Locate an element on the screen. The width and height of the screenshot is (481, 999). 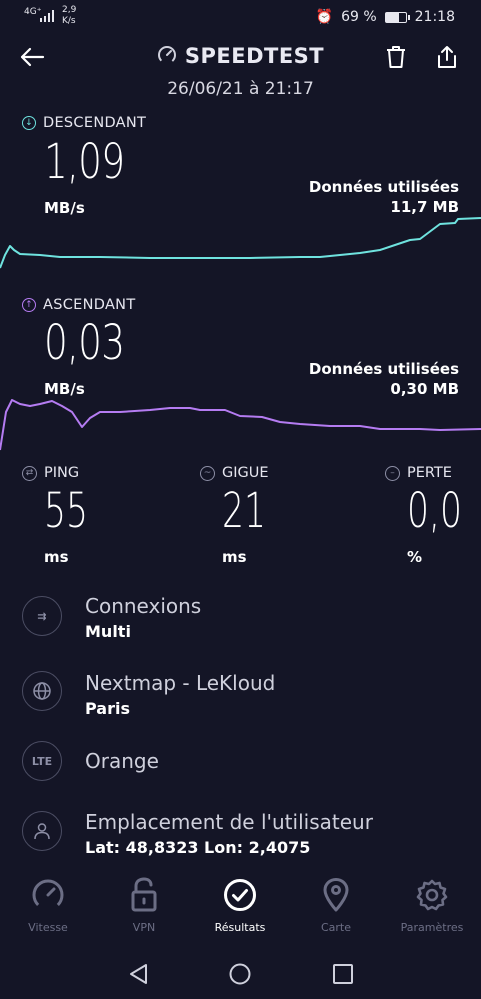
download-value: 1,09 is located at coordinates (84, 162).